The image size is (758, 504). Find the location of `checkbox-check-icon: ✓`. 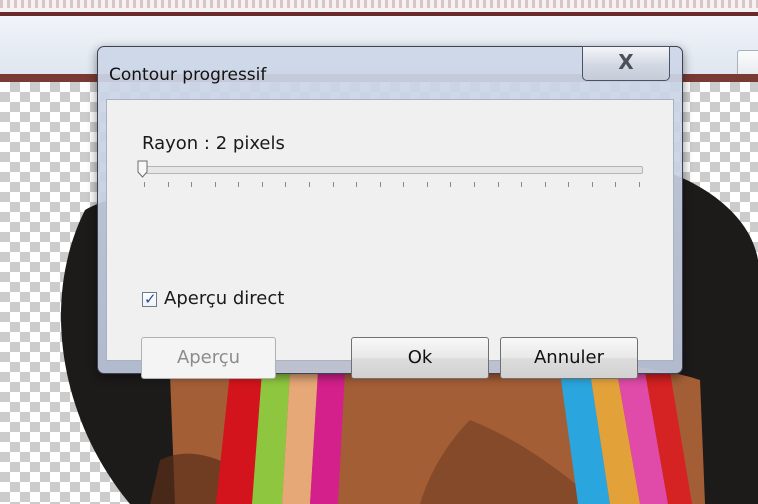

checkbox-check-icon: ✓ is located at coordinates (150, 299).